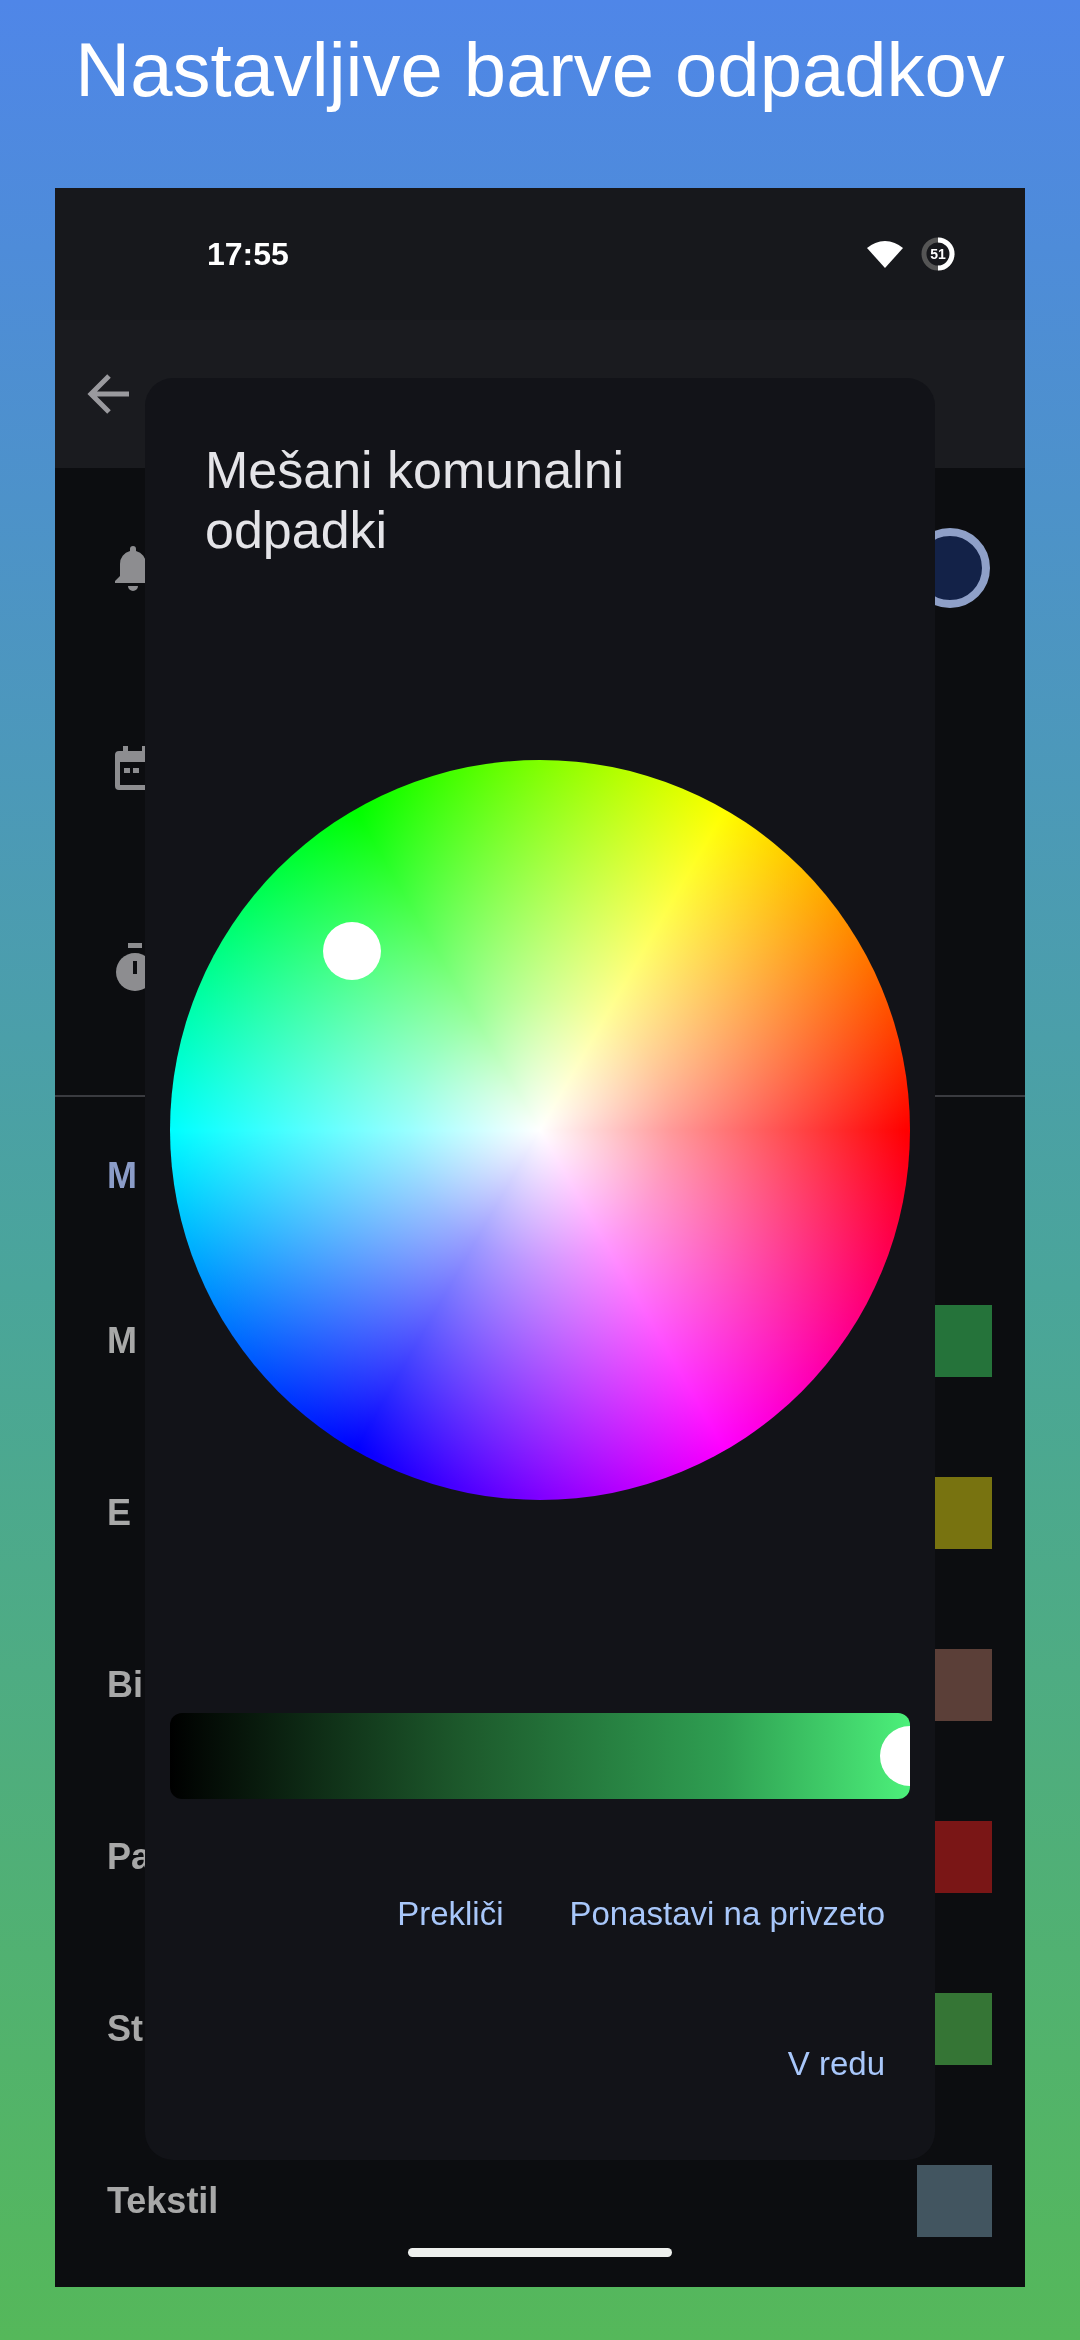 This screenshot has height=2340, width=1080. I want to click on reset-button: Ponastavi na privzeto, so click(727, 1914).